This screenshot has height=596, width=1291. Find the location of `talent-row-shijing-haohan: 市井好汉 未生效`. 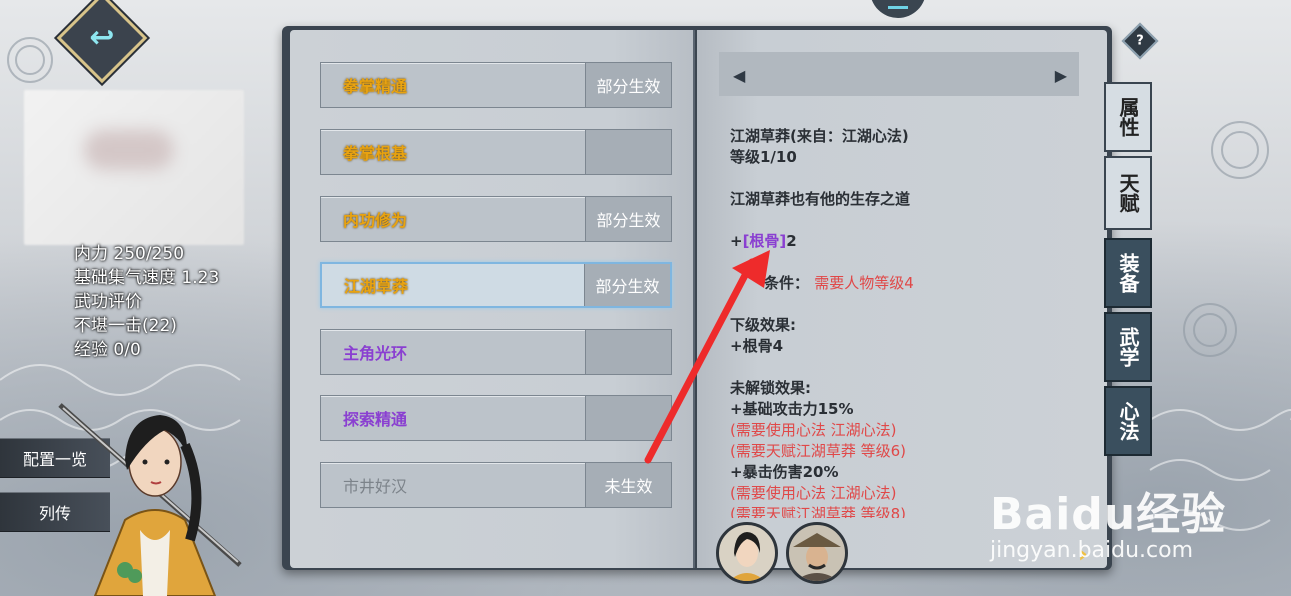

talent-row-shijing-haohan: 市井好汉 未生效 is located at coordinates (496, 485).